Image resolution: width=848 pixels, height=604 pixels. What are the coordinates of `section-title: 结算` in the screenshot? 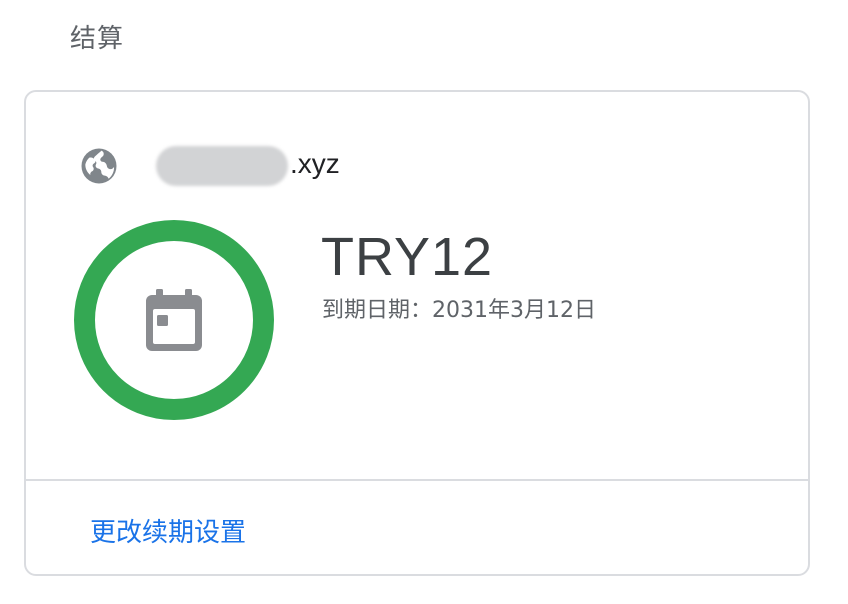 It's located at (97, 39).